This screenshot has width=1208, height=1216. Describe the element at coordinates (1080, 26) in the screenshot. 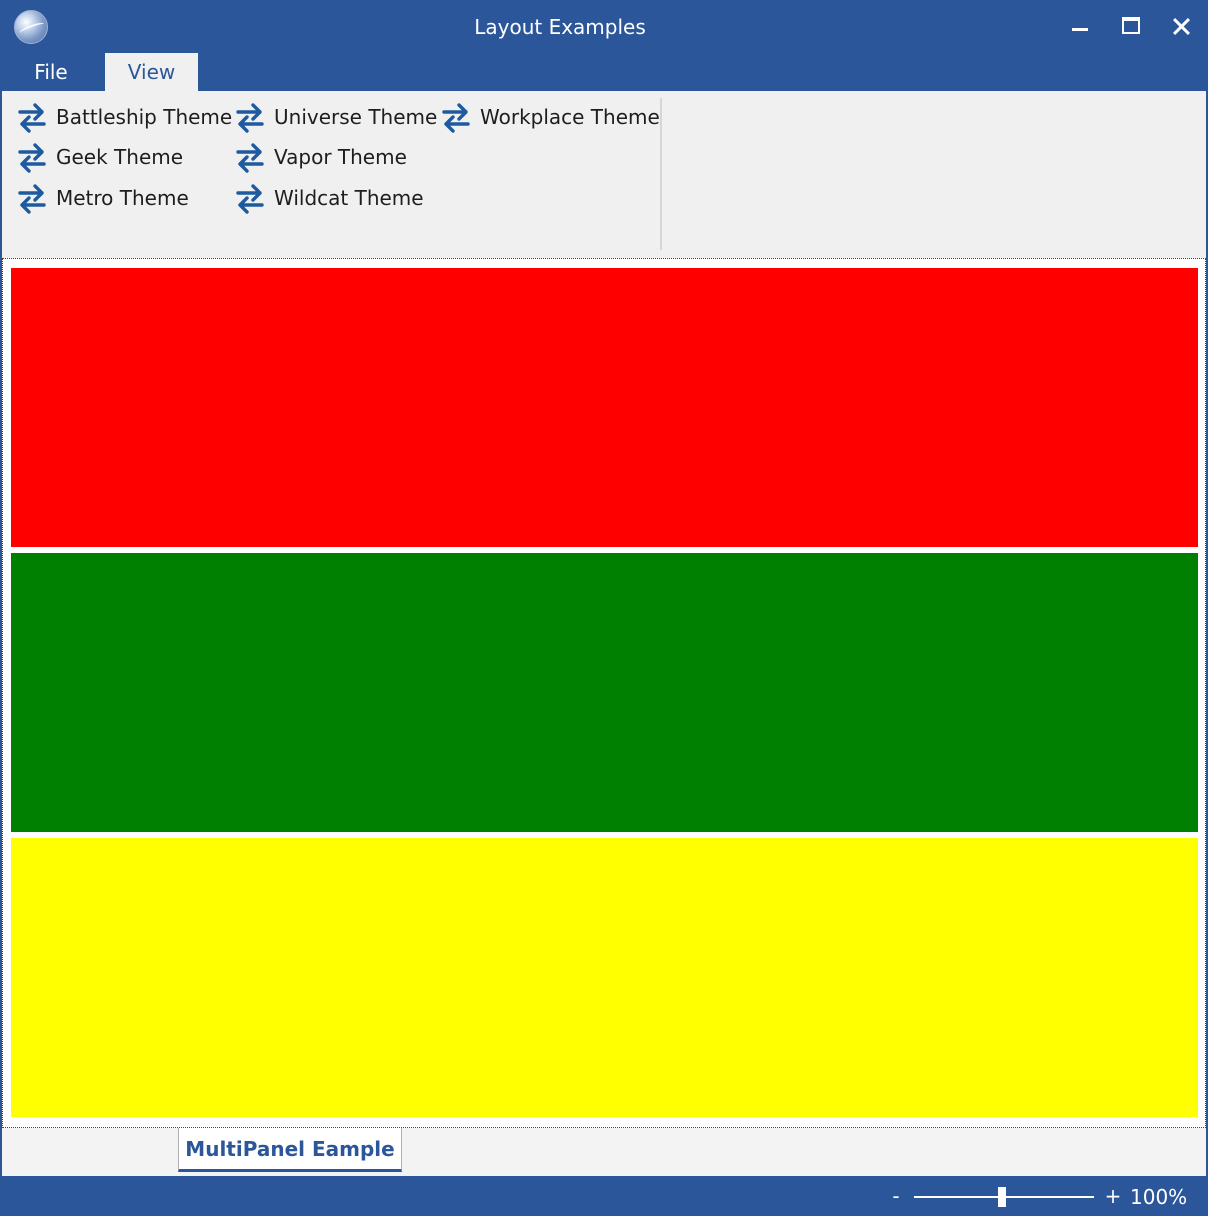

I see `minimize-button` at that location.